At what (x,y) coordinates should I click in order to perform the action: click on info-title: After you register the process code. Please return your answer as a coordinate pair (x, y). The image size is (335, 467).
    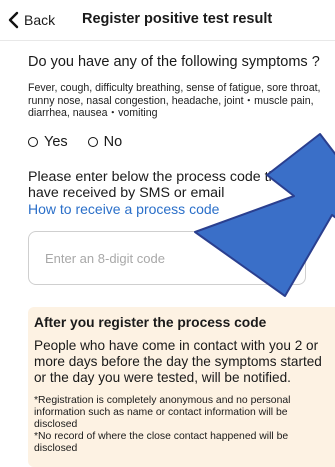
    Looking at the image, I should click on (150, 322).